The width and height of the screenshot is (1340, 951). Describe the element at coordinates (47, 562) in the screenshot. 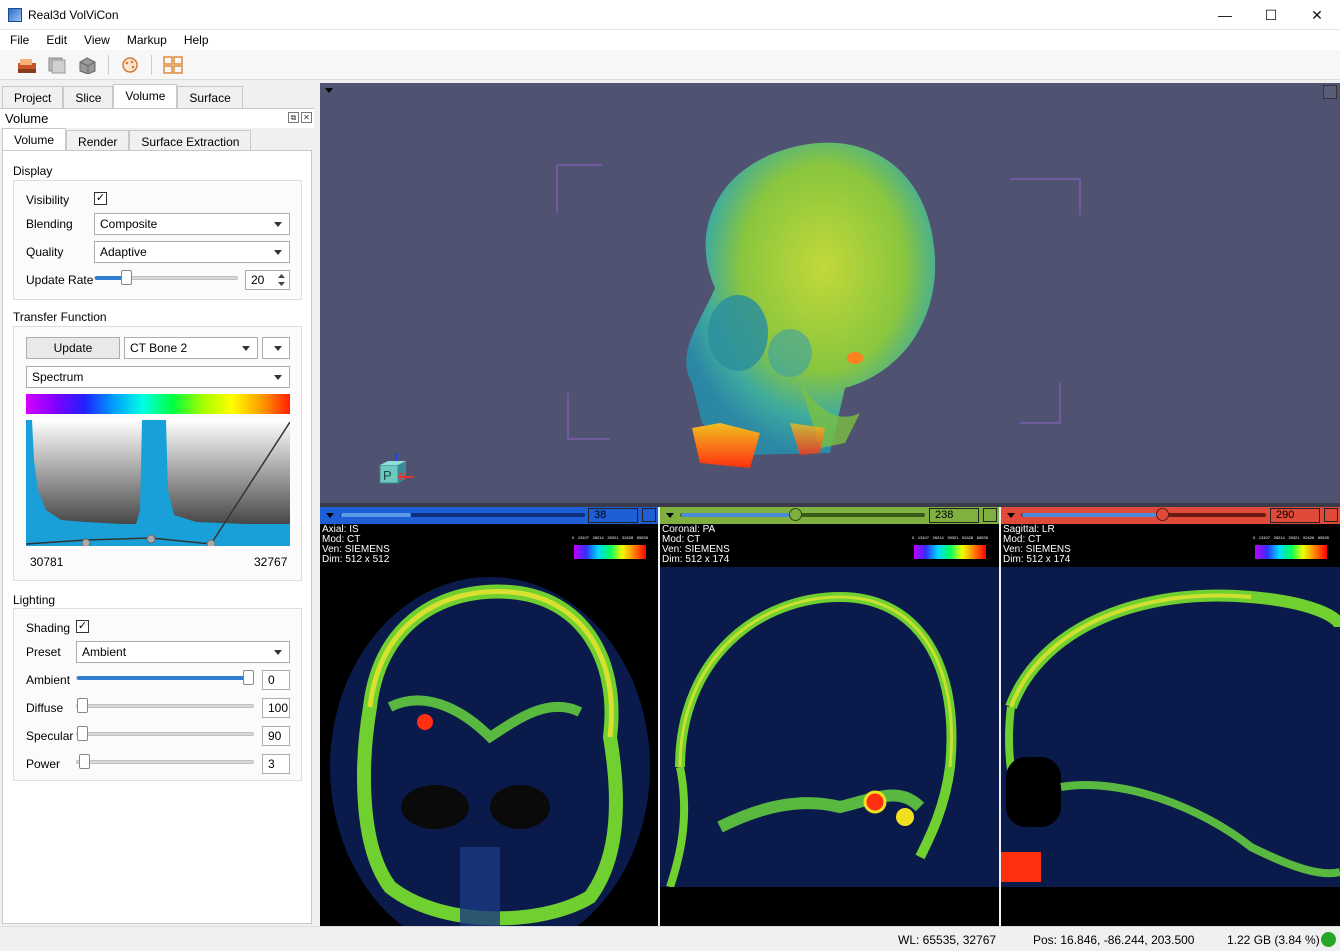

I see `tf-range-min: 30781` at that location.